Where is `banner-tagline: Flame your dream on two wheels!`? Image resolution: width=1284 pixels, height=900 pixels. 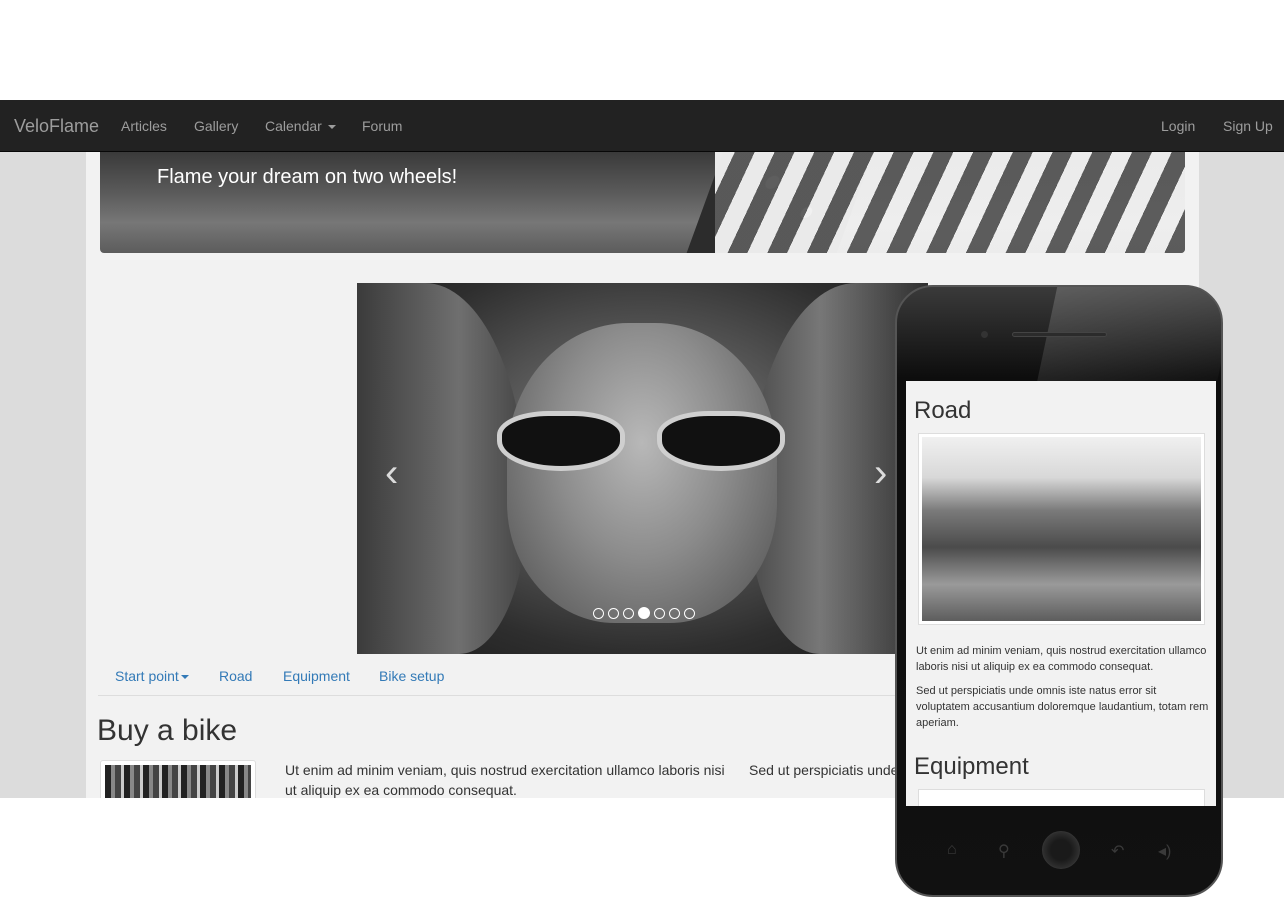
banner-tagline: Flame your dream on two wheels! is located at coordinates (307, 177).